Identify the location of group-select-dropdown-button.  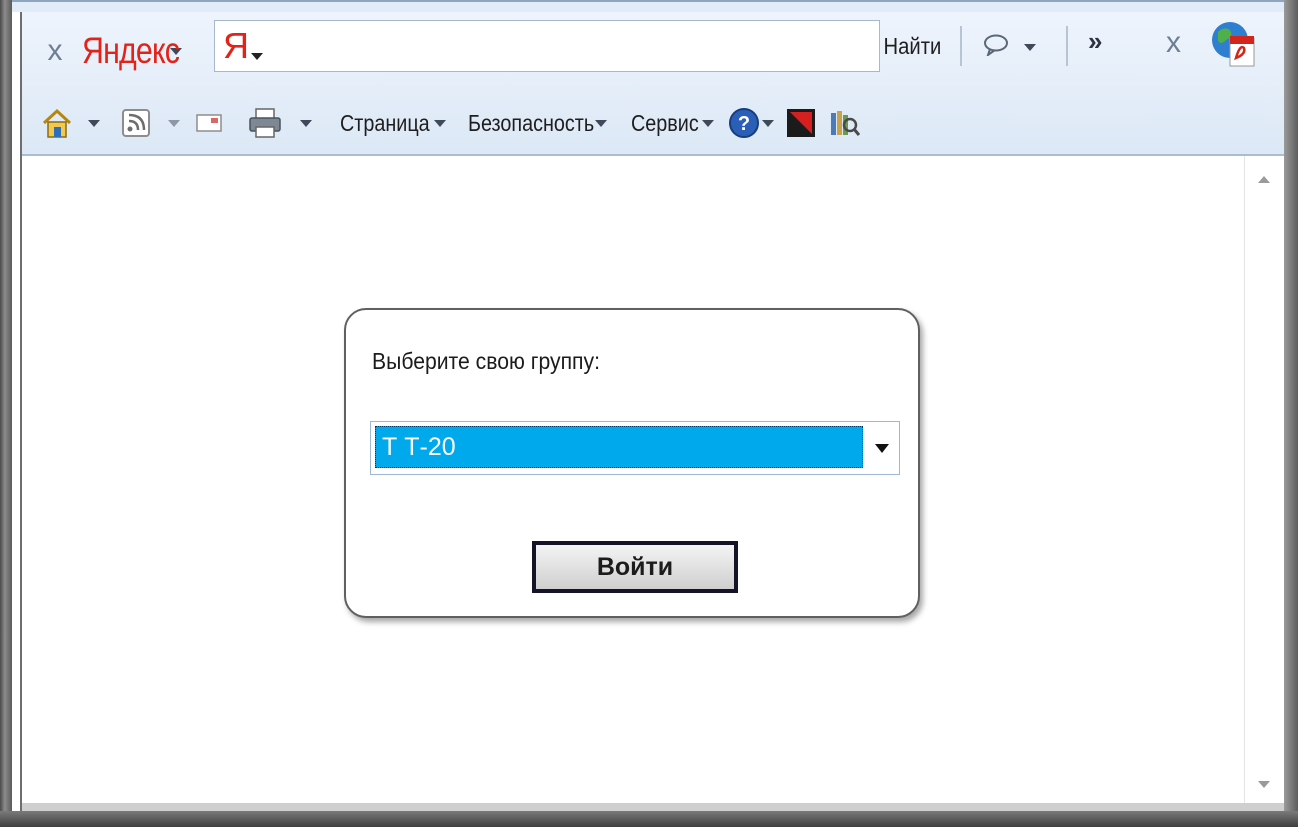
(882, 448).